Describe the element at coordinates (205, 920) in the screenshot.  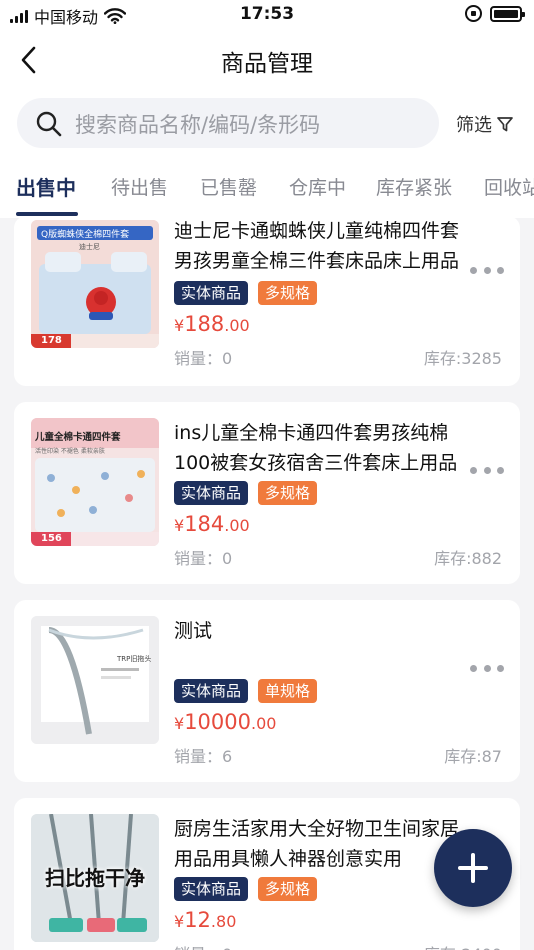
I see `product-price: ¥12.80` at that location.